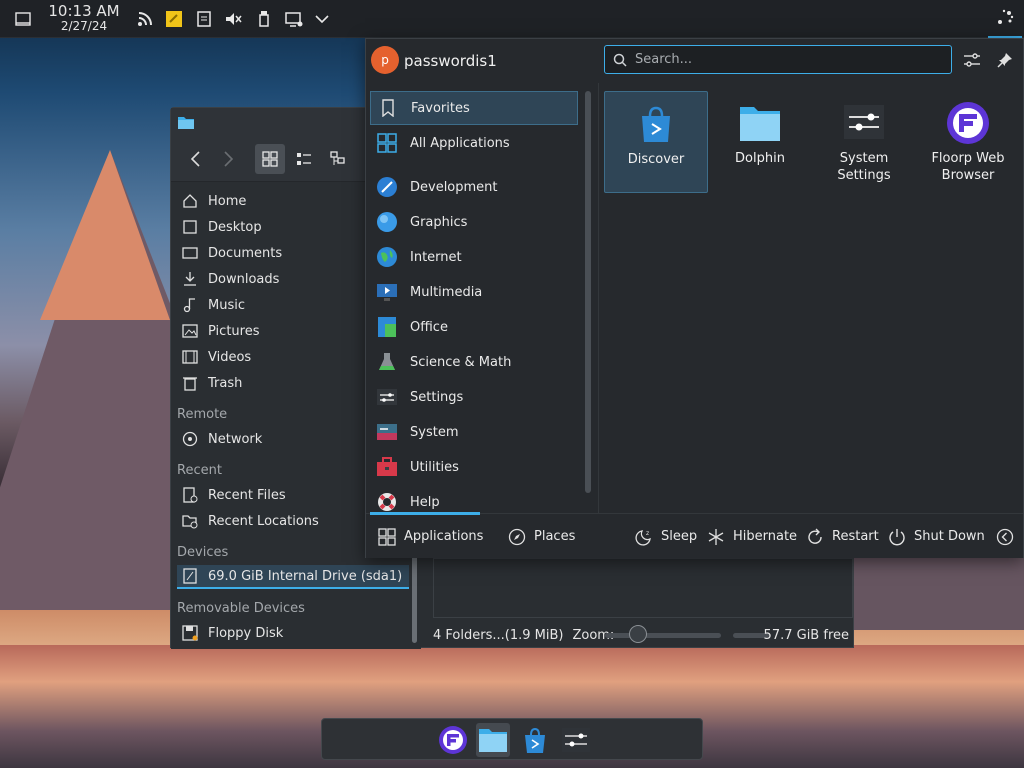  What do you see at coordinates (338, 159) in the screenshot?
I see `details-view-button` at bounding box center [338, 159].